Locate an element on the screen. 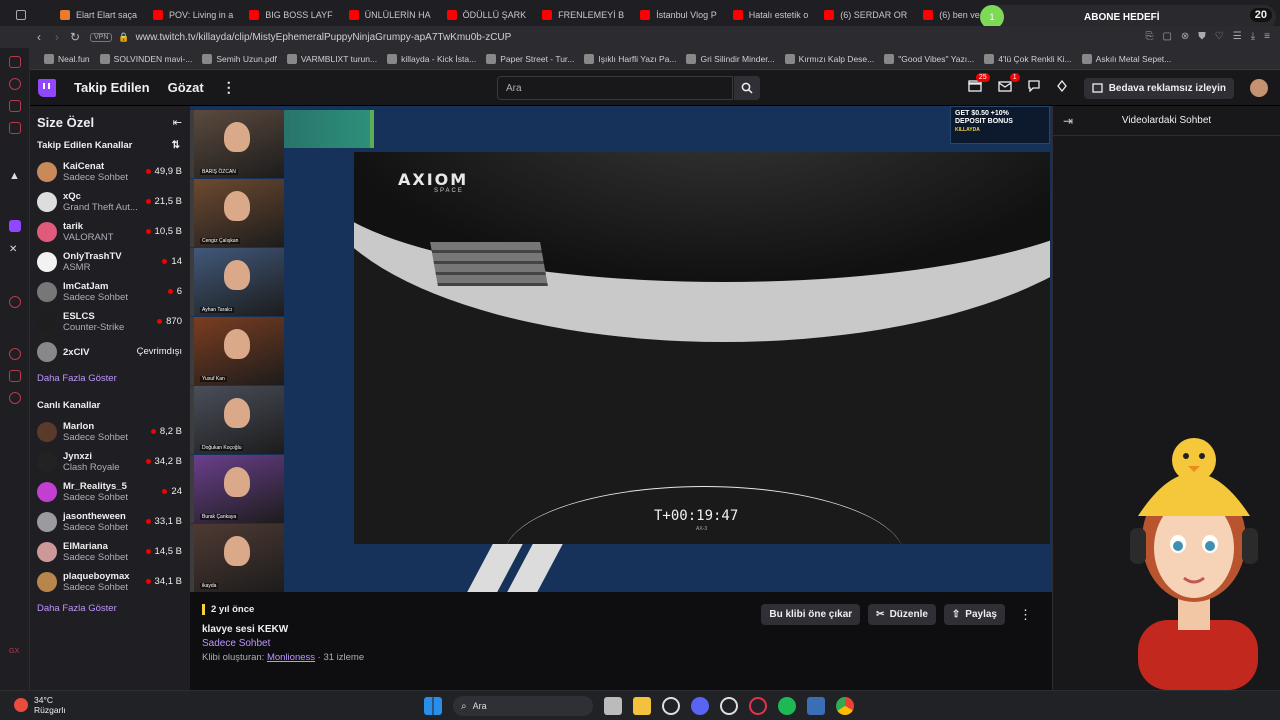 The height and width of the screenshot is (720, 1280). player-icon is located at coordinates (15, 302).